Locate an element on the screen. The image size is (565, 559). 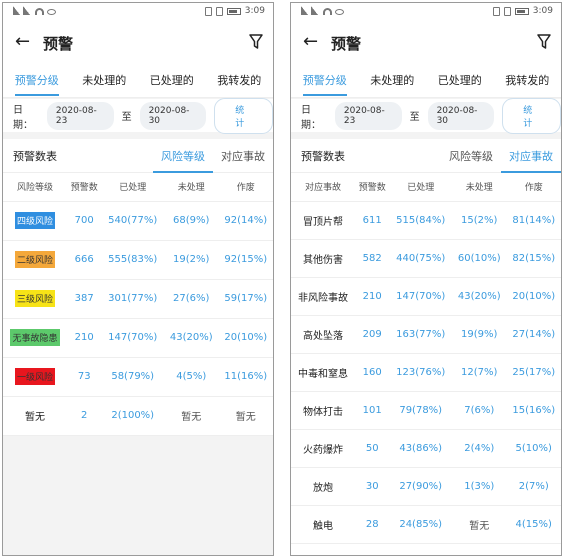
risk-level-badge: 二级风险 is located at coordinates (34, 259).